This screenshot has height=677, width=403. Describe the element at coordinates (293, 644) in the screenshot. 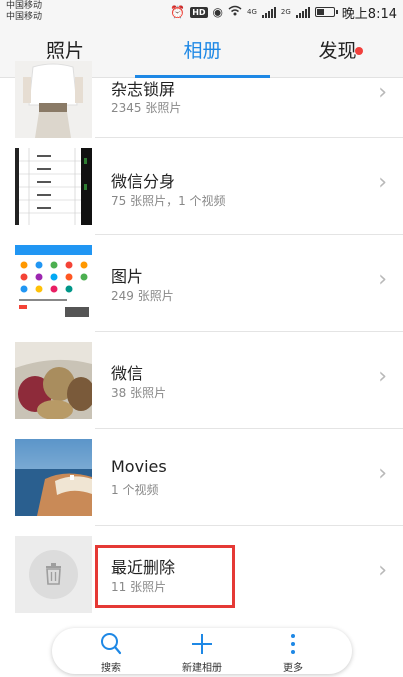

I see `more-vertical-icon` at that location.